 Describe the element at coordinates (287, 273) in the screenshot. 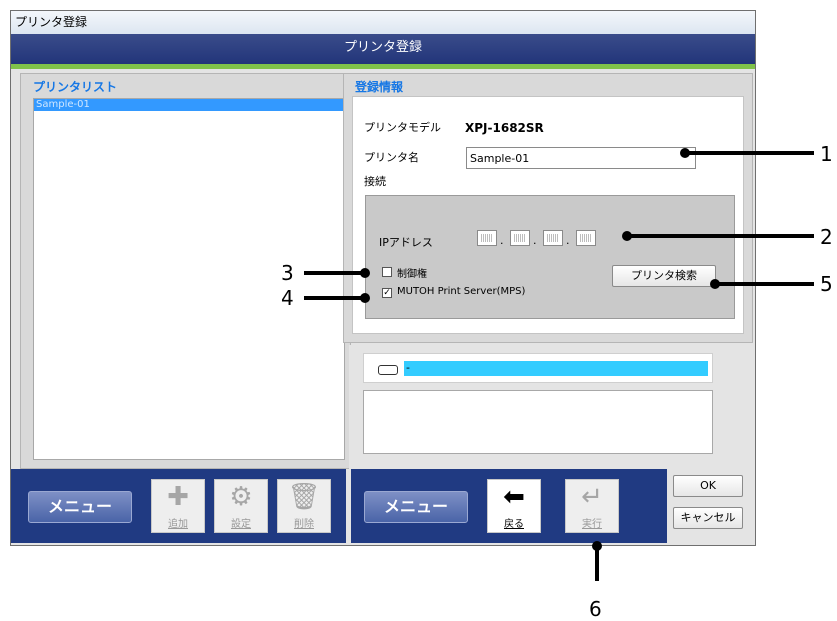

I see `callout-3-number: 3` at that location.